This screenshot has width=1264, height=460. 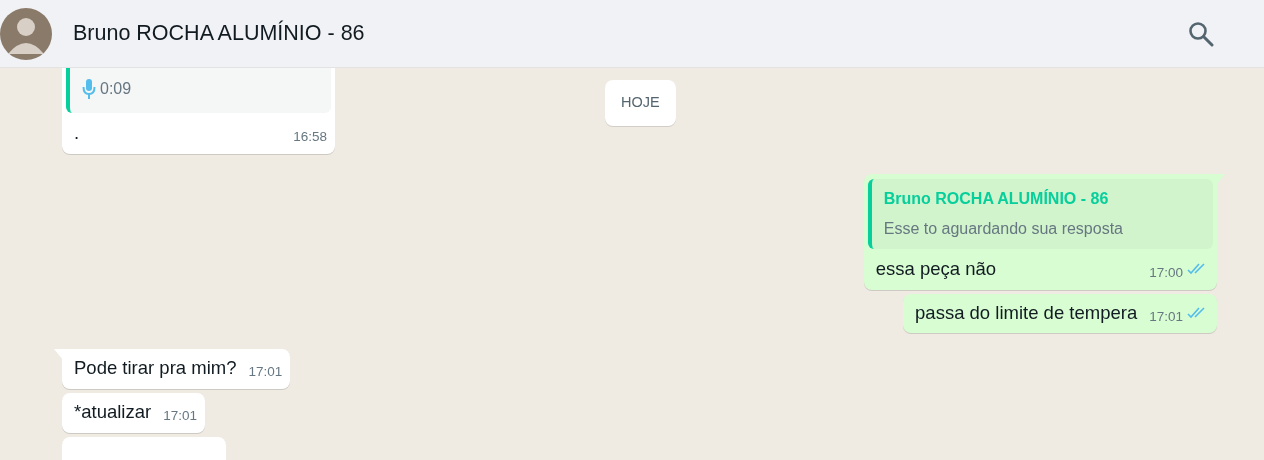 What do you see at coordinates (89, 89) in the screenshot?
I see `microphone-icon` at bounding box center [89, 89].